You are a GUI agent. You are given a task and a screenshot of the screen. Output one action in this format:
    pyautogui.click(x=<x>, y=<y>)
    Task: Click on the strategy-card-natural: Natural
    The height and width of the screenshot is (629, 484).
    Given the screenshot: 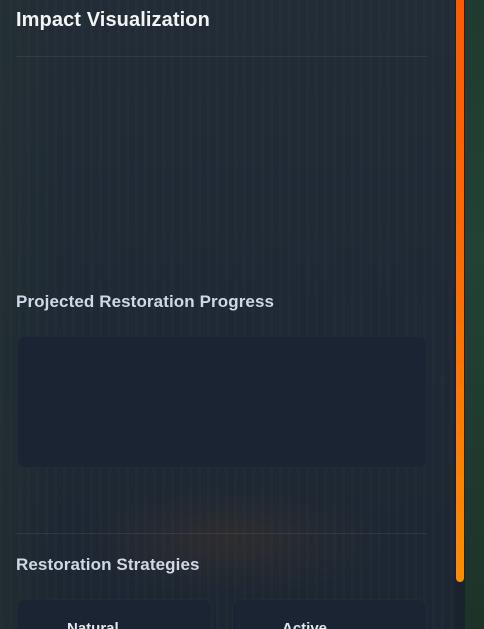 What is the action you would take?
    pyautogui.click(x=114, y=614)
    